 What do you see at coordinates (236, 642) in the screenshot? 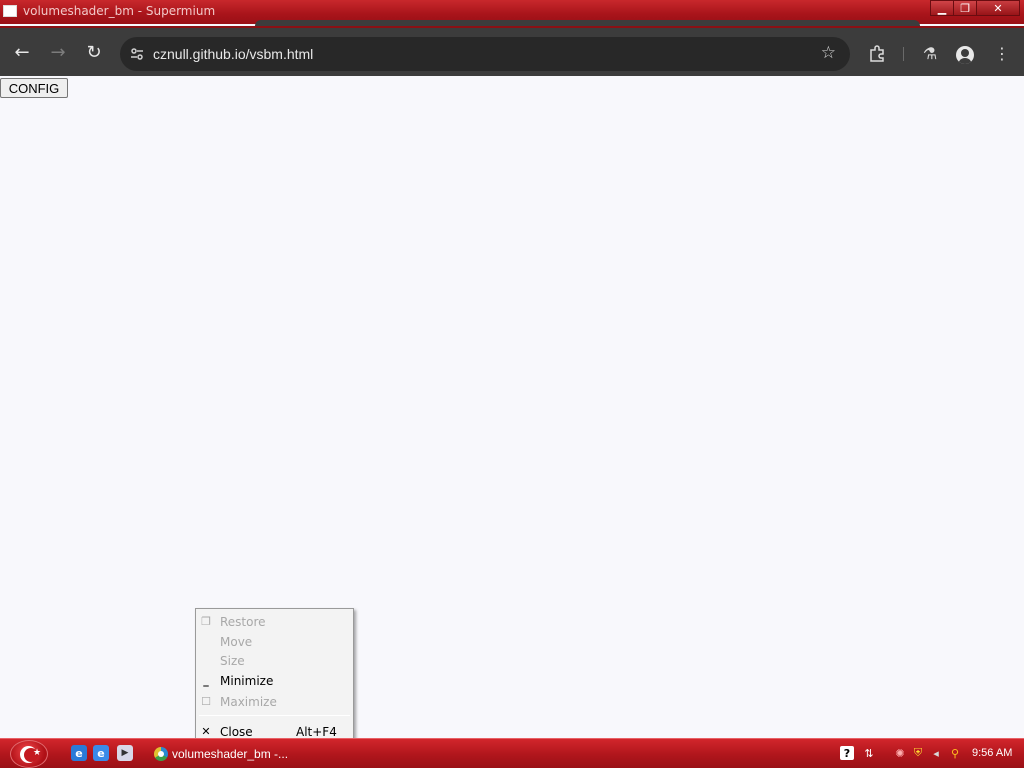
I see `menu-item-label: Move` at bounding box center [236, 642].